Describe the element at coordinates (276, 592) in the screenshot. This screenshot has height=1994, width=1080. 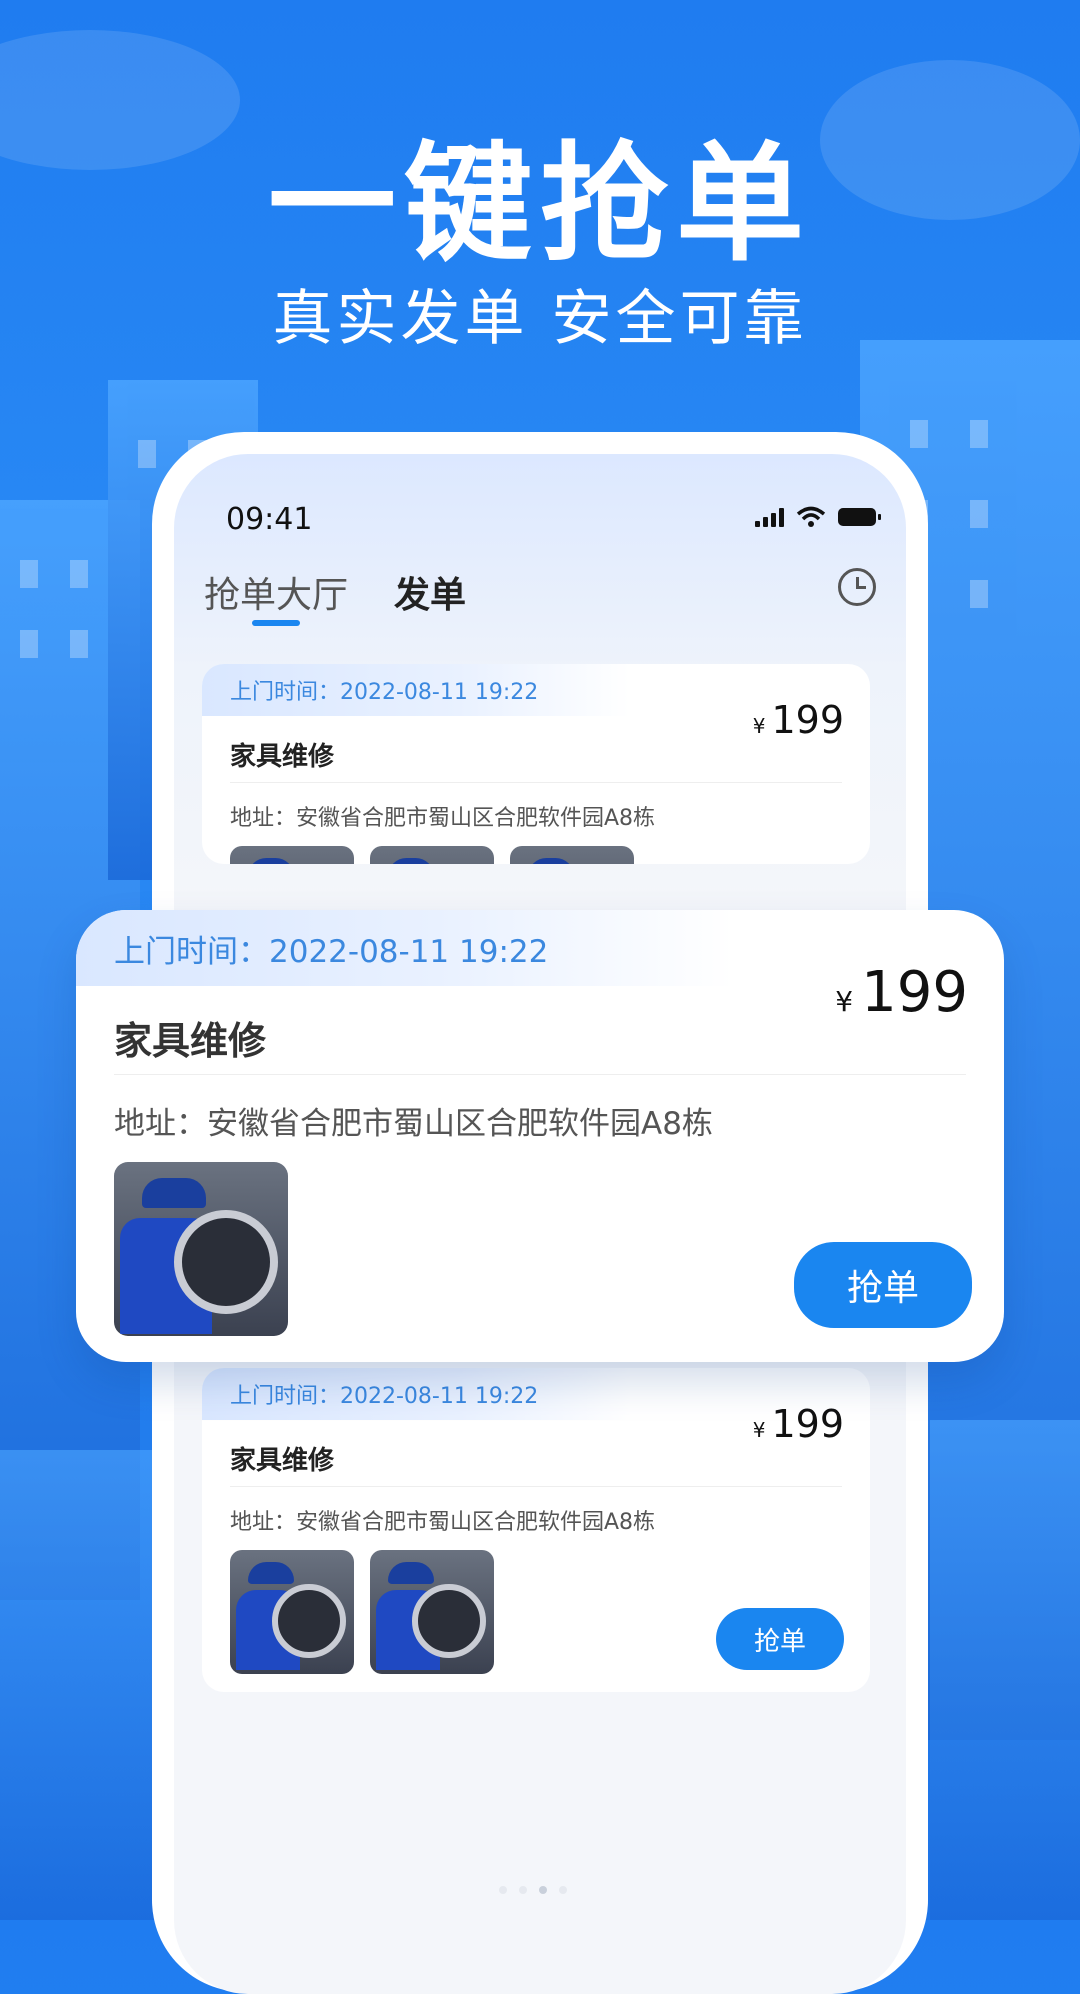
I see `tab-grab-hall: 抢单大厅` at that location.